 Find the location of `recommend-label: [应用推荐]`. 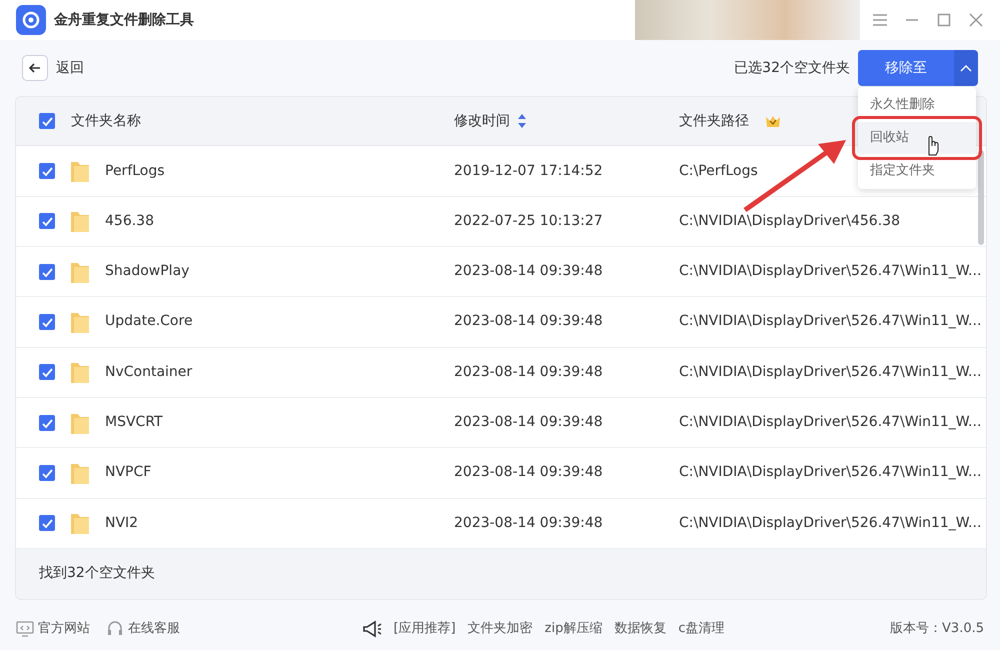

recommend-label: [应用推荐] is located at coordinates (425, 629).